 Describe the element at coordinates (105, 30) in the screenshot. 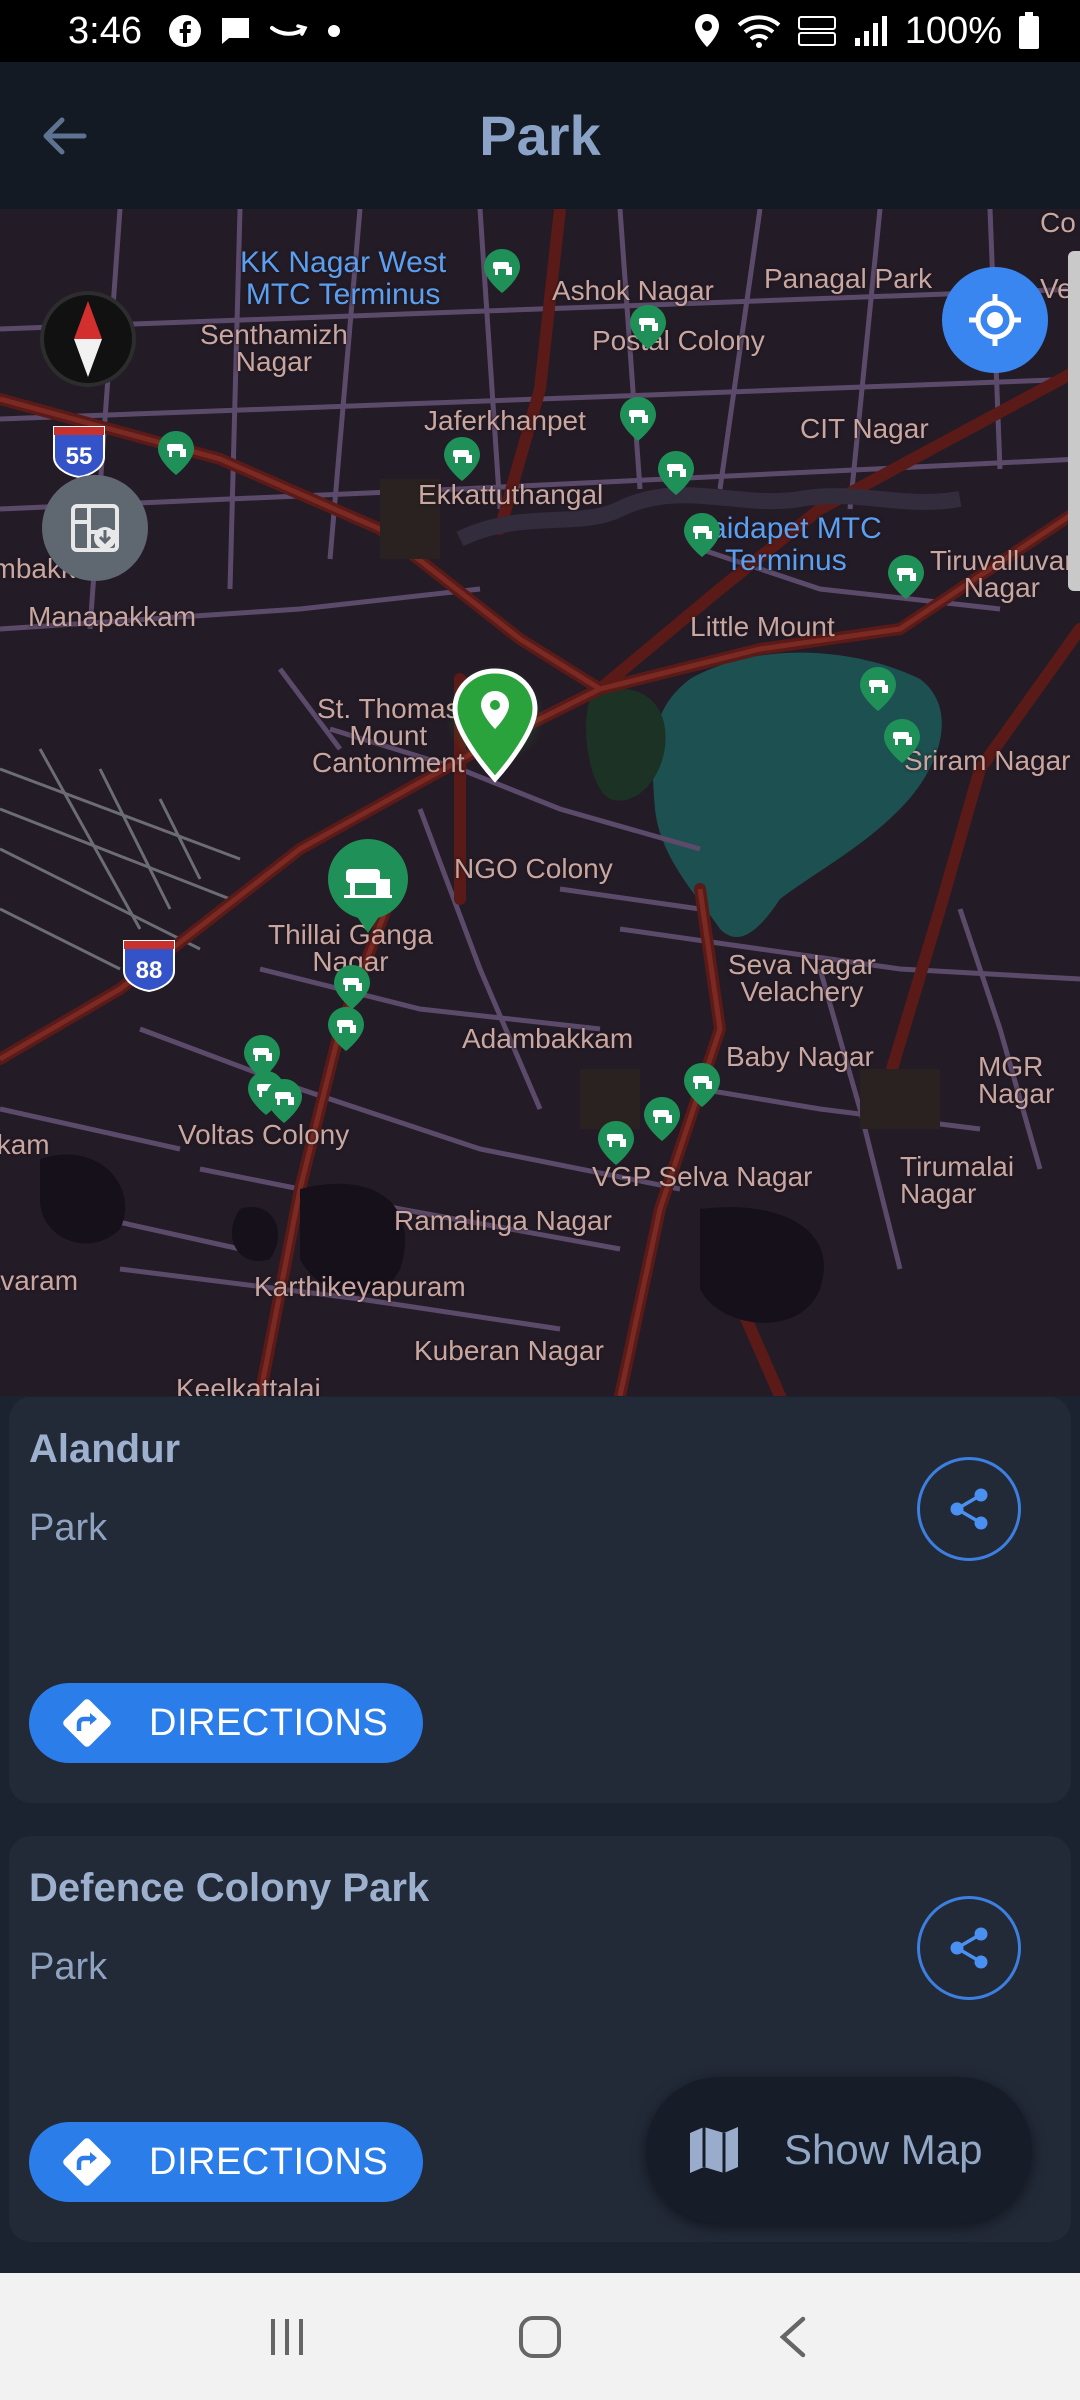

I see `status-time: 3:46` at that location.